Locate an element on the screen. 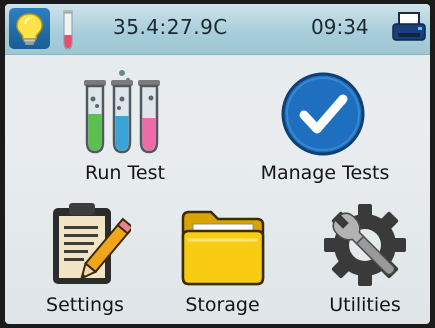 This screenshot has width=435, height=328. lightbulb-icon is located at coordinates (29, 29).